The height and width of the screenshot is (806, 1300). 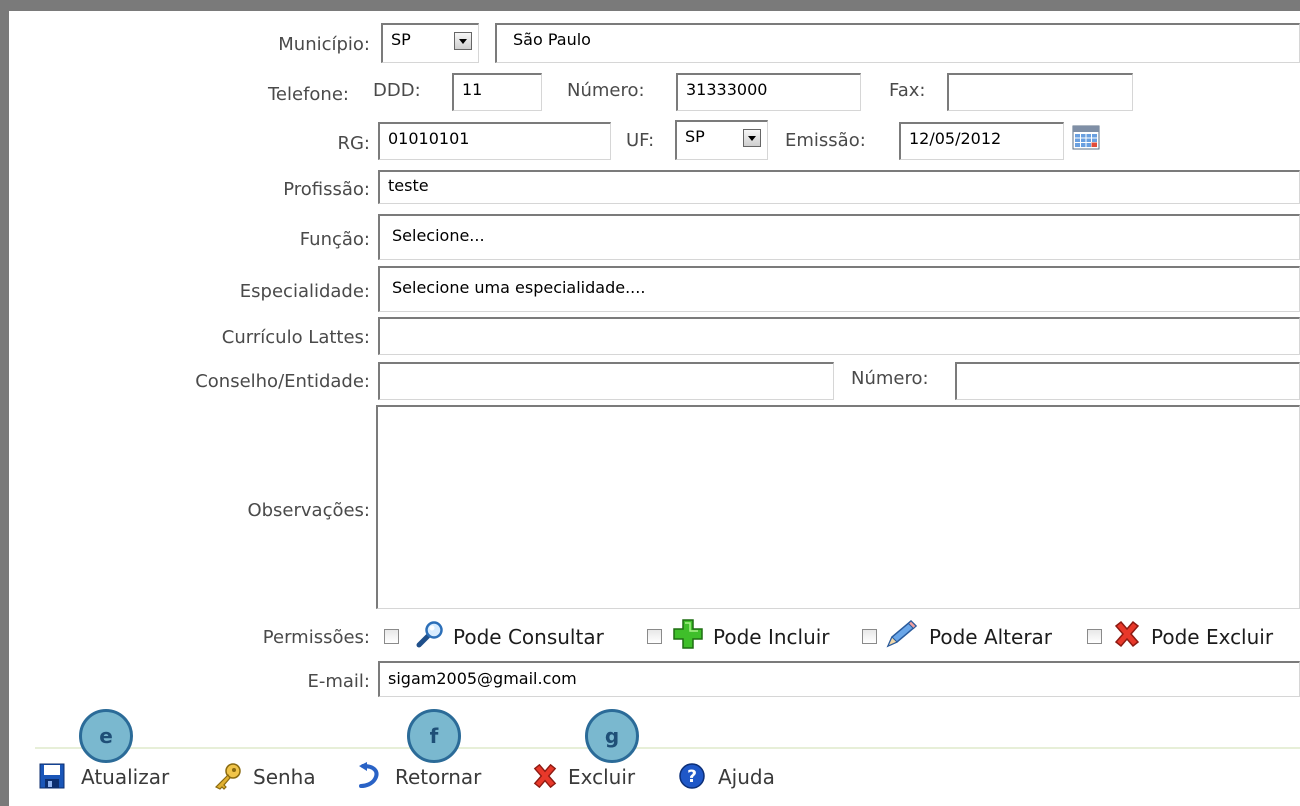 I want to click on telefone-label: Telefone:, so click(x=308, y=94).